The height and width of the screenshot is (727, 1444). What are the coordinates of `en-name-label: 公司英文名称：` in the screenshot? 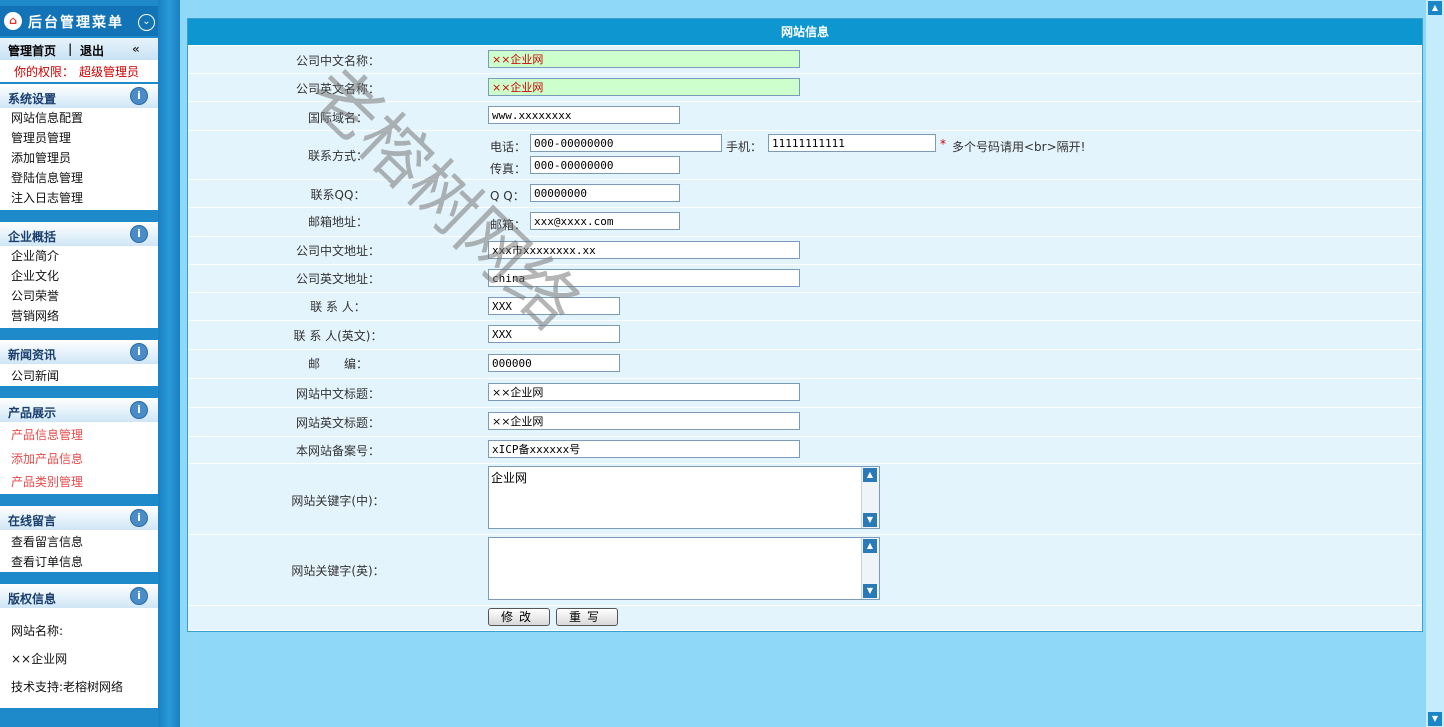 It's located at (337, 89).